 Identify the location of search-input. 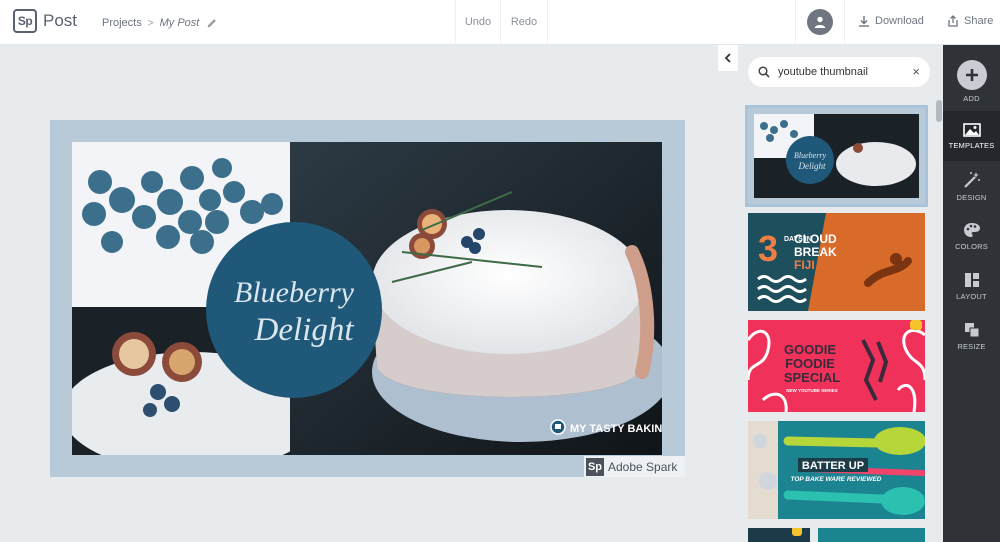
(838, 72).